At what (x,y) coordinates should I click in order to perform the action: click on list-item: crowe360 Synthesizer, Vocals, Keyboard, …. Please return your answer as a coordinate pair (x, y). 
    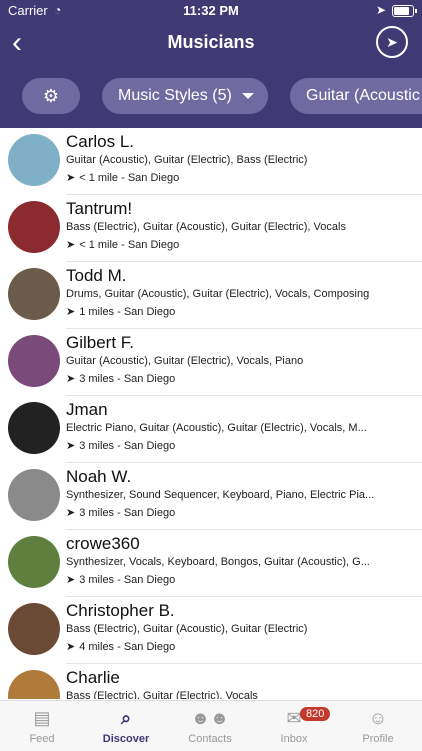
    Looking at the image, I should click on (211, 563).